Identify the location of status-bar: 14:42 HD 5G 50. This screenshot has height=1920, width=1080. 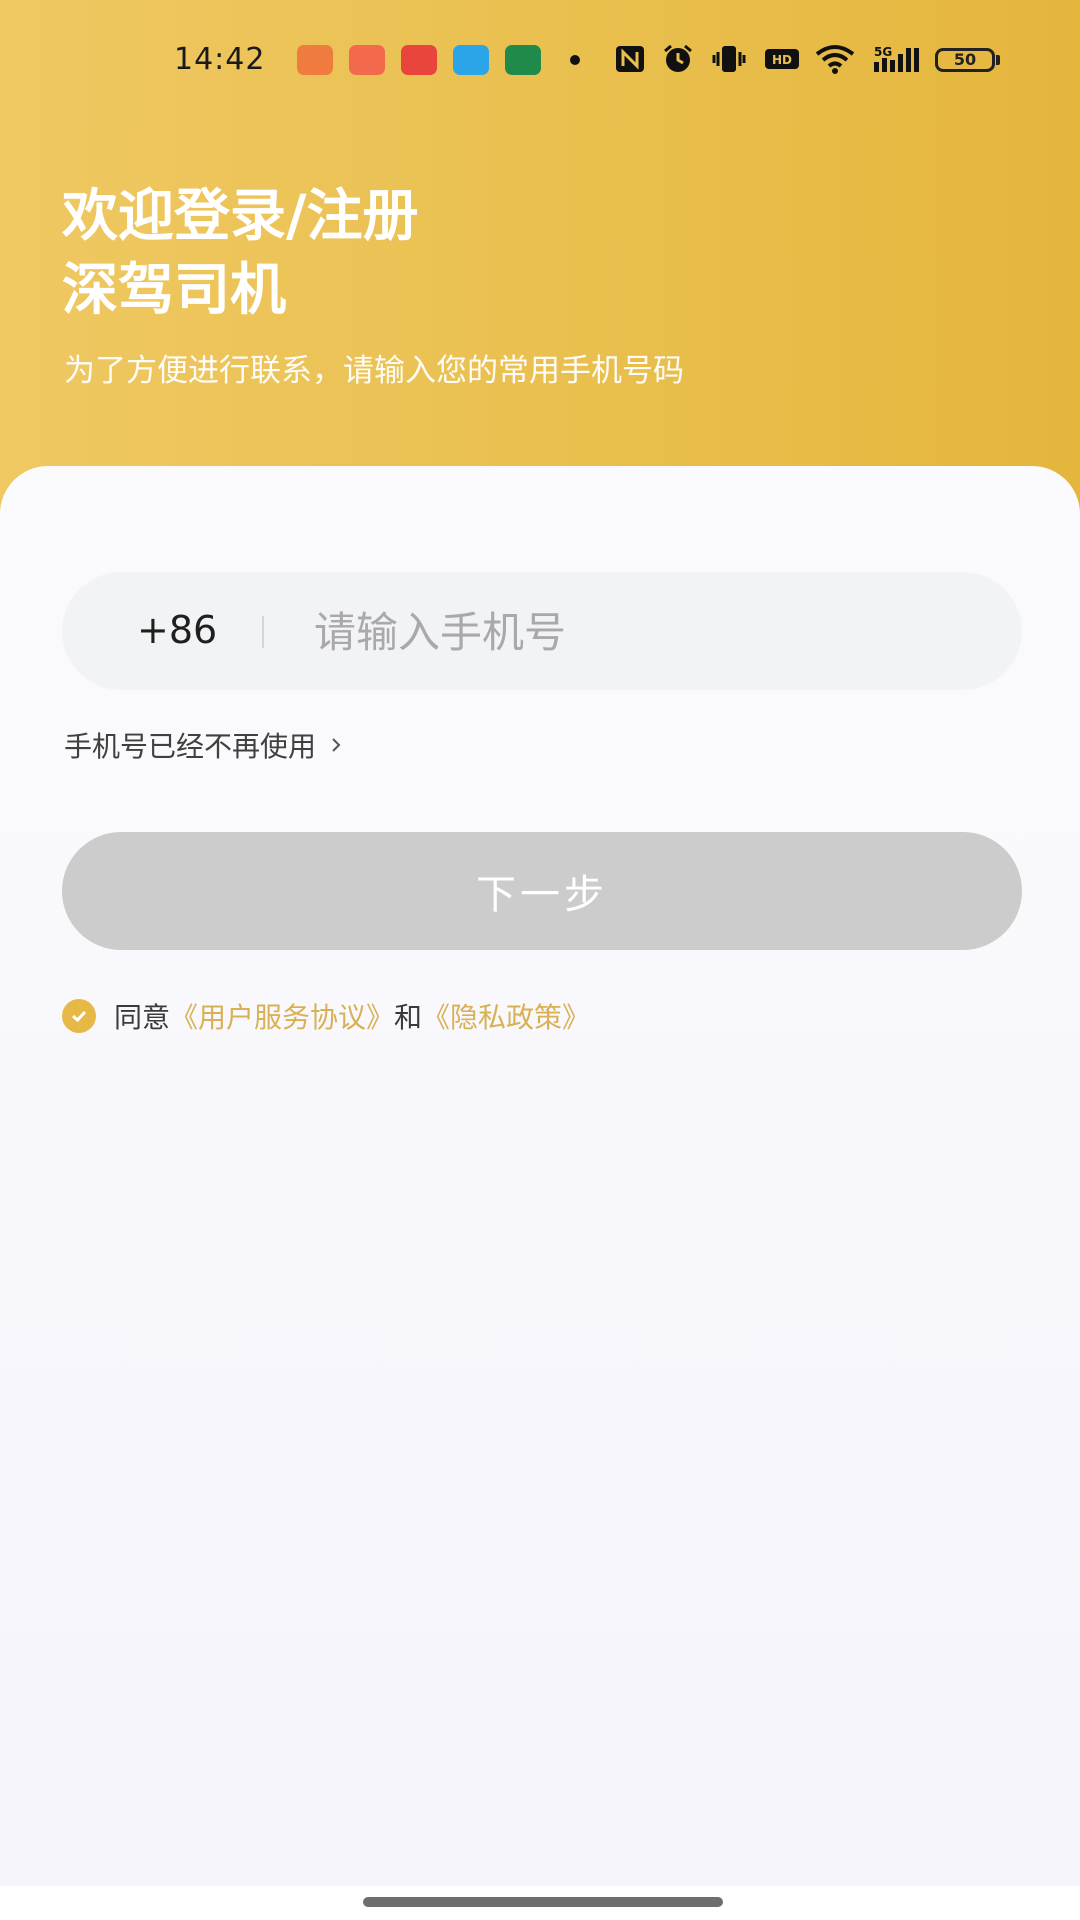
(540, 60).